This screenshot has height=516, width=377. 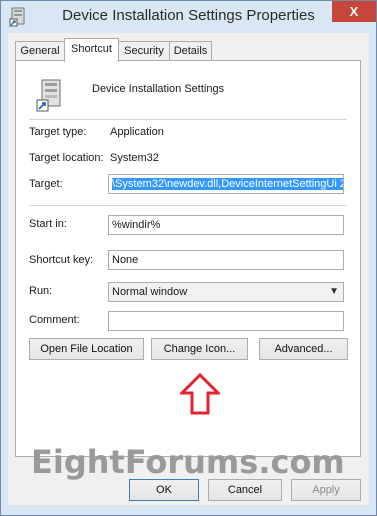 What do you see at coordinates (226, 321) in the screenshot?
I see `comment-input` at bounding box center [226, 321].